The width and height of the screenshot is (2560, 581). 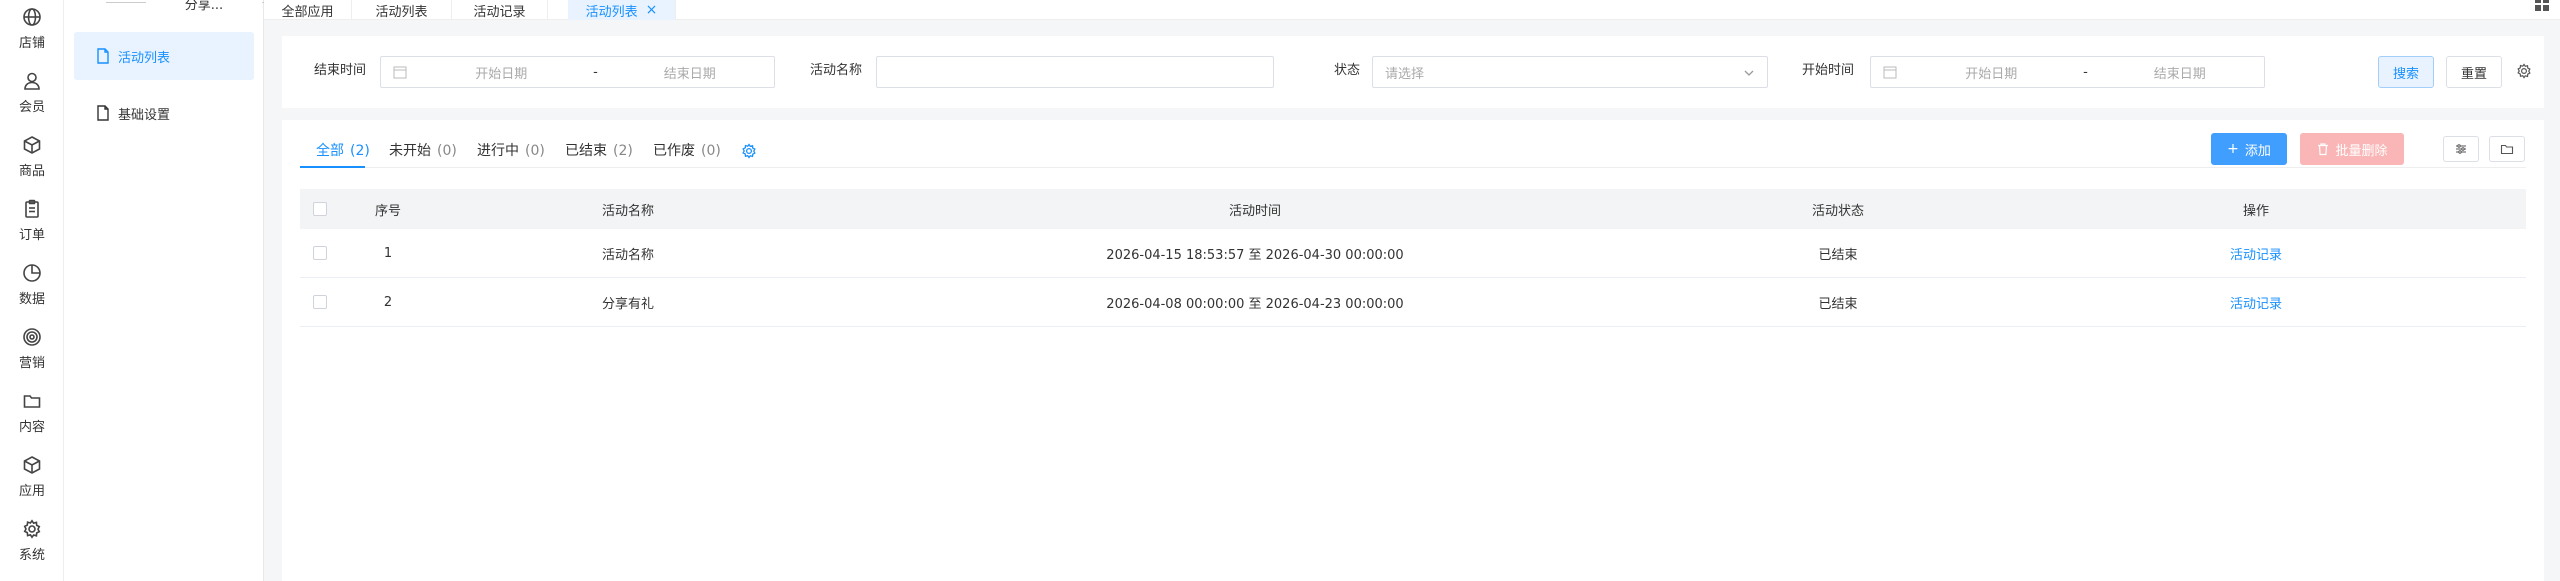 What do you see at coordinates (32, 477) in the screenshot?
I see `rail-item-apps: 应用` at bounding box center [32, 477].